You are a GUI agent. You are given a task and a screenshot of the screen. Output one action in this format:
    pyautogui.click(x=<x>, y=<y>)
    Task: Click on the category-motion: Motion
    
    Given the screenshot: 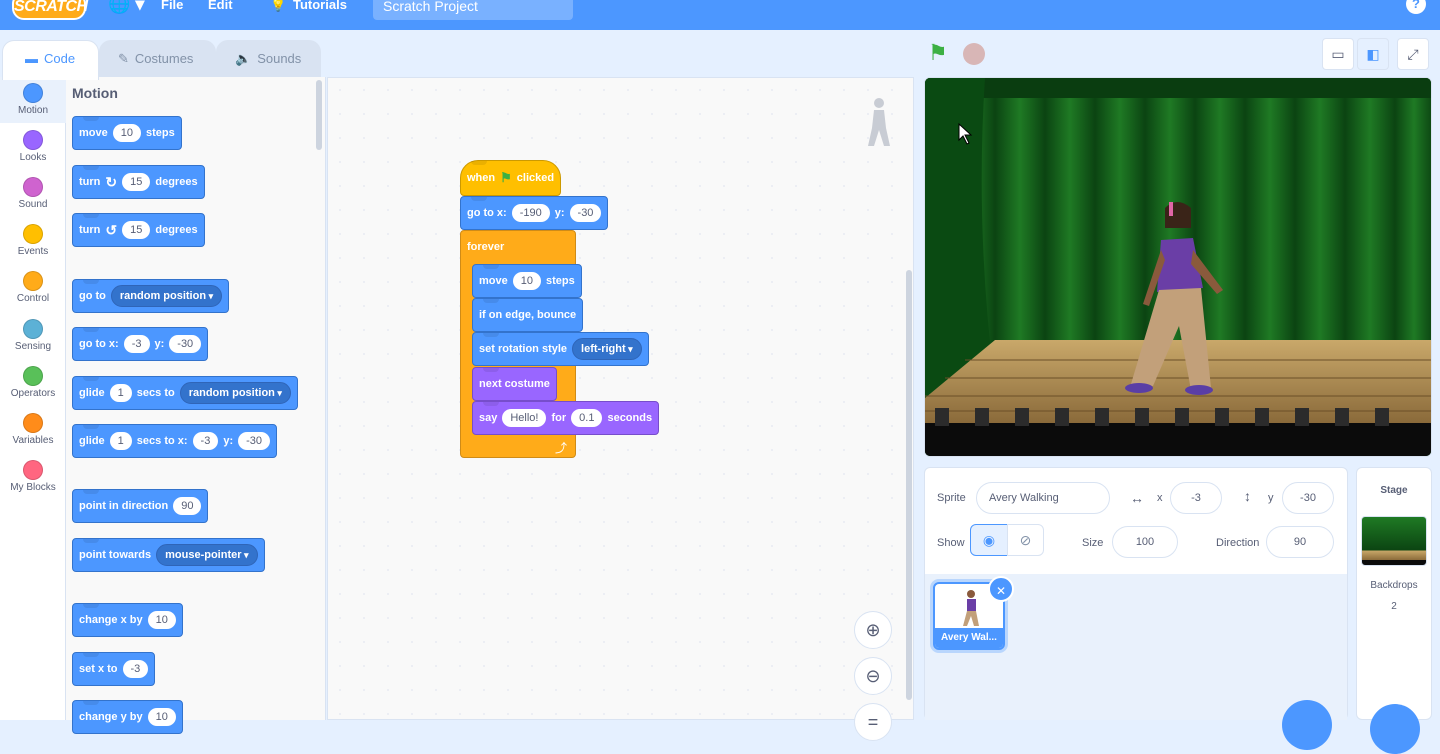 What is the action you would take?
    pyautogui.click(x=33, y=100)
    